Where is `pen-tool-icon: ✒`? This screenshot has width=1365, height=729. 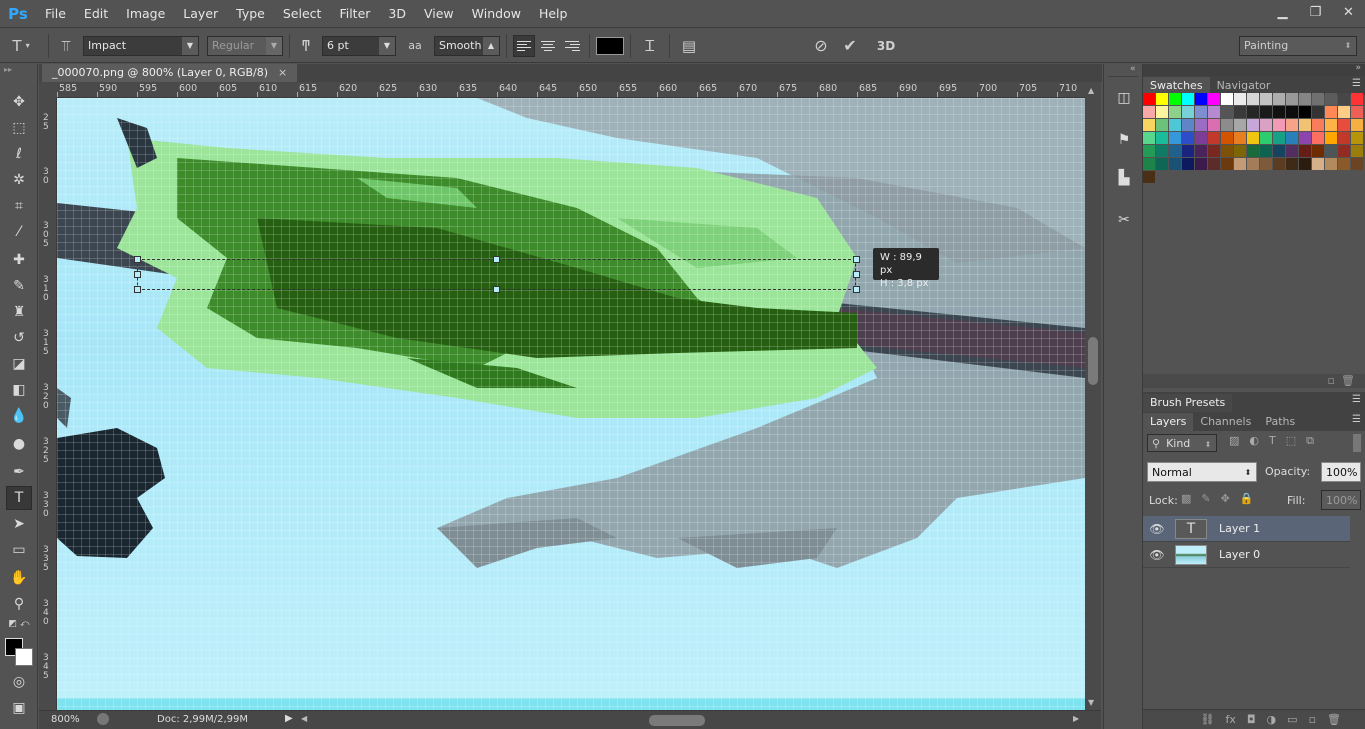 pen-tool-icon: ✒ is located at coordinates (19, 472).